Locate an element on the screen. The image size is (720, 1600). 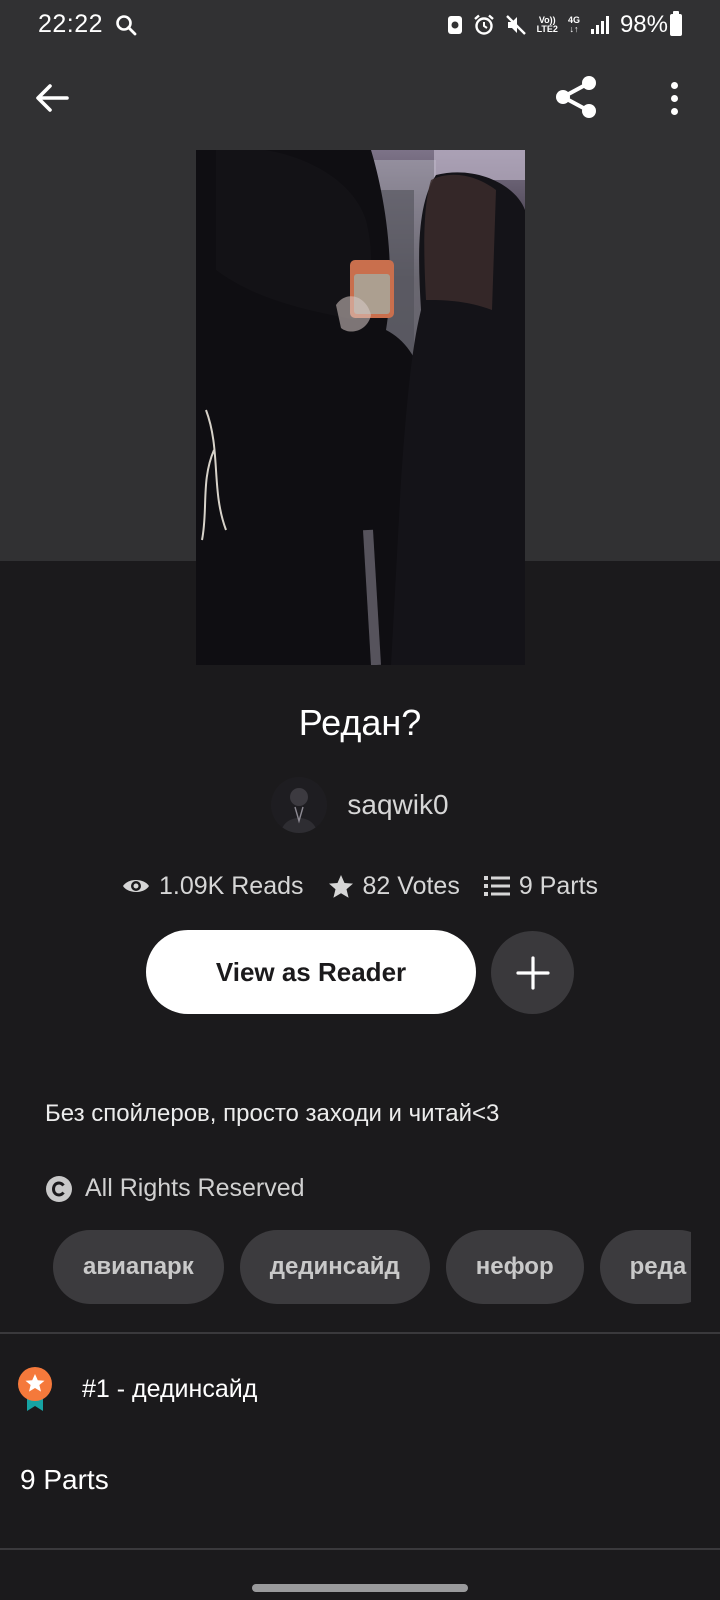
battery-percentage: 98% is located at coordinates (643, 24).